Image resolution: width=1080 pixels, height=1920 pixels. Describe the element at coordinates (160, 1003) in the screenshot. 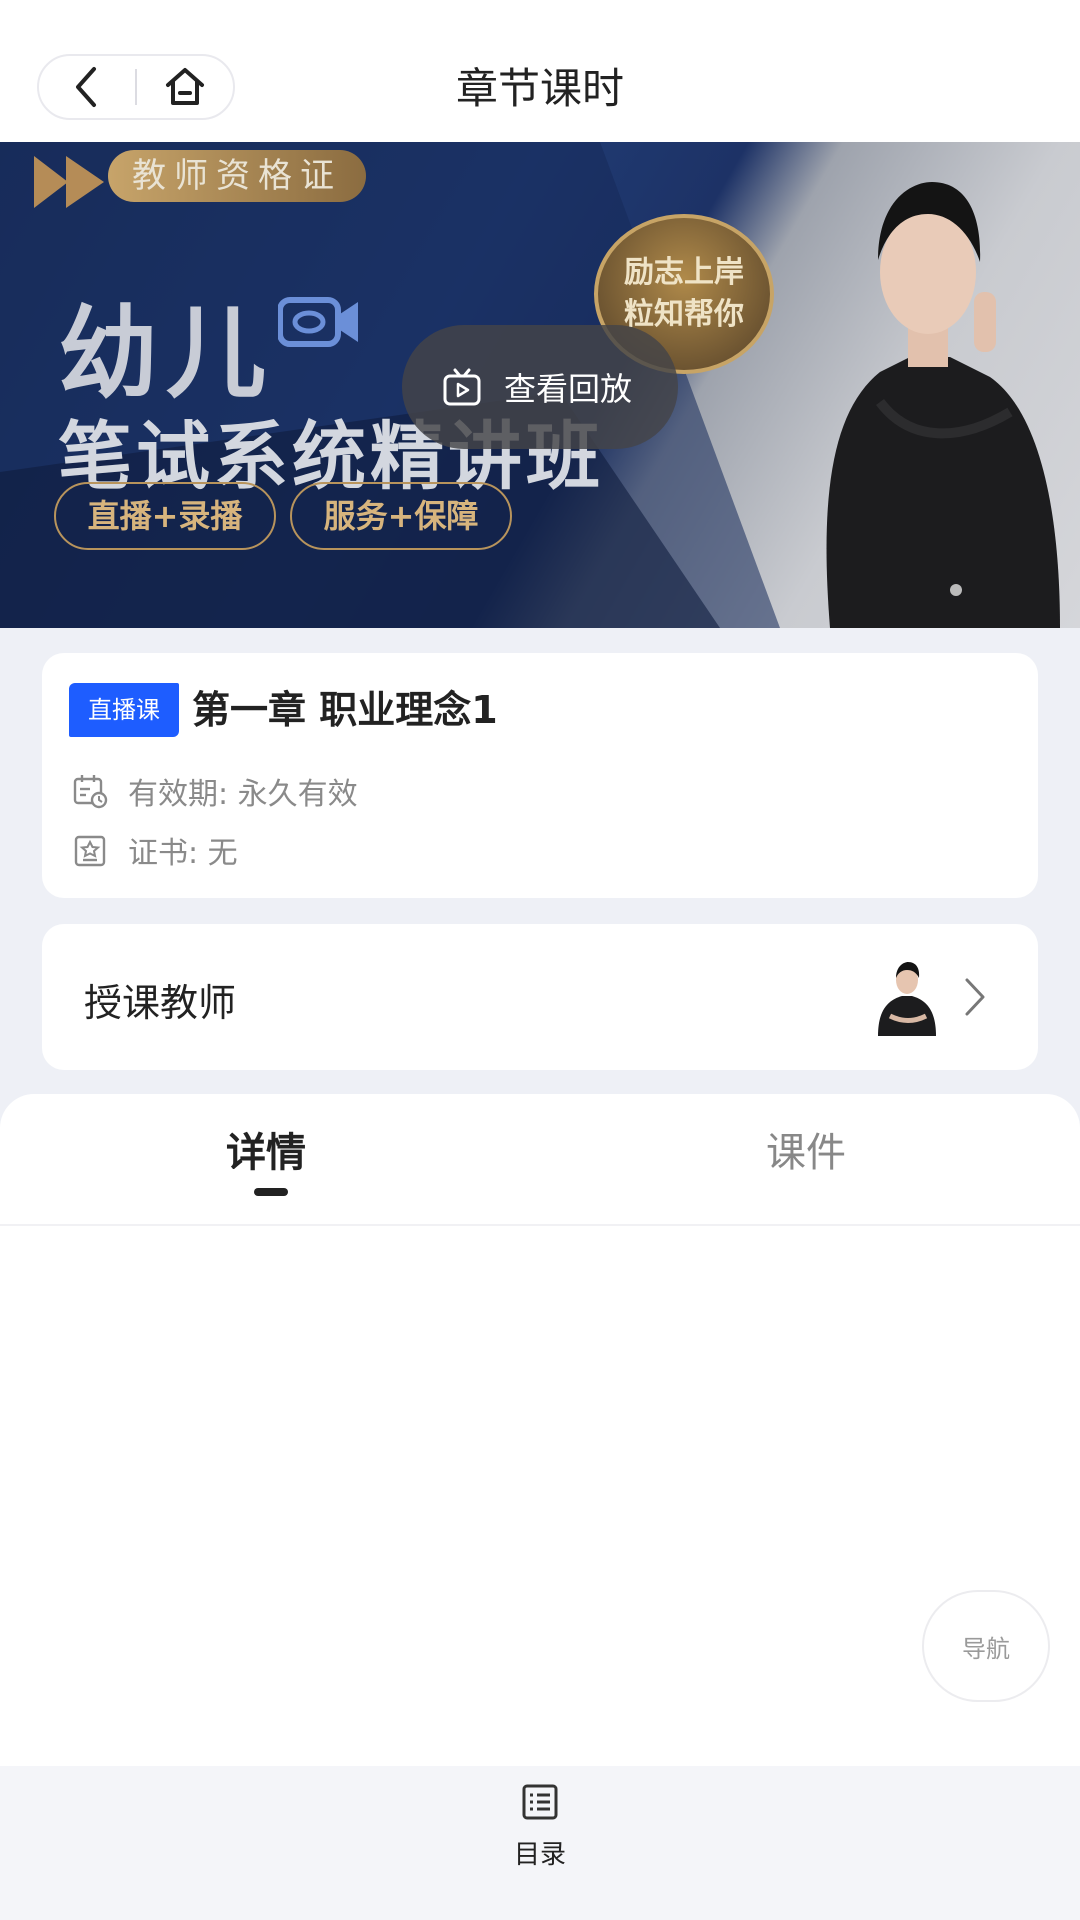

I see `teacher-label: 授课教师` at that location.